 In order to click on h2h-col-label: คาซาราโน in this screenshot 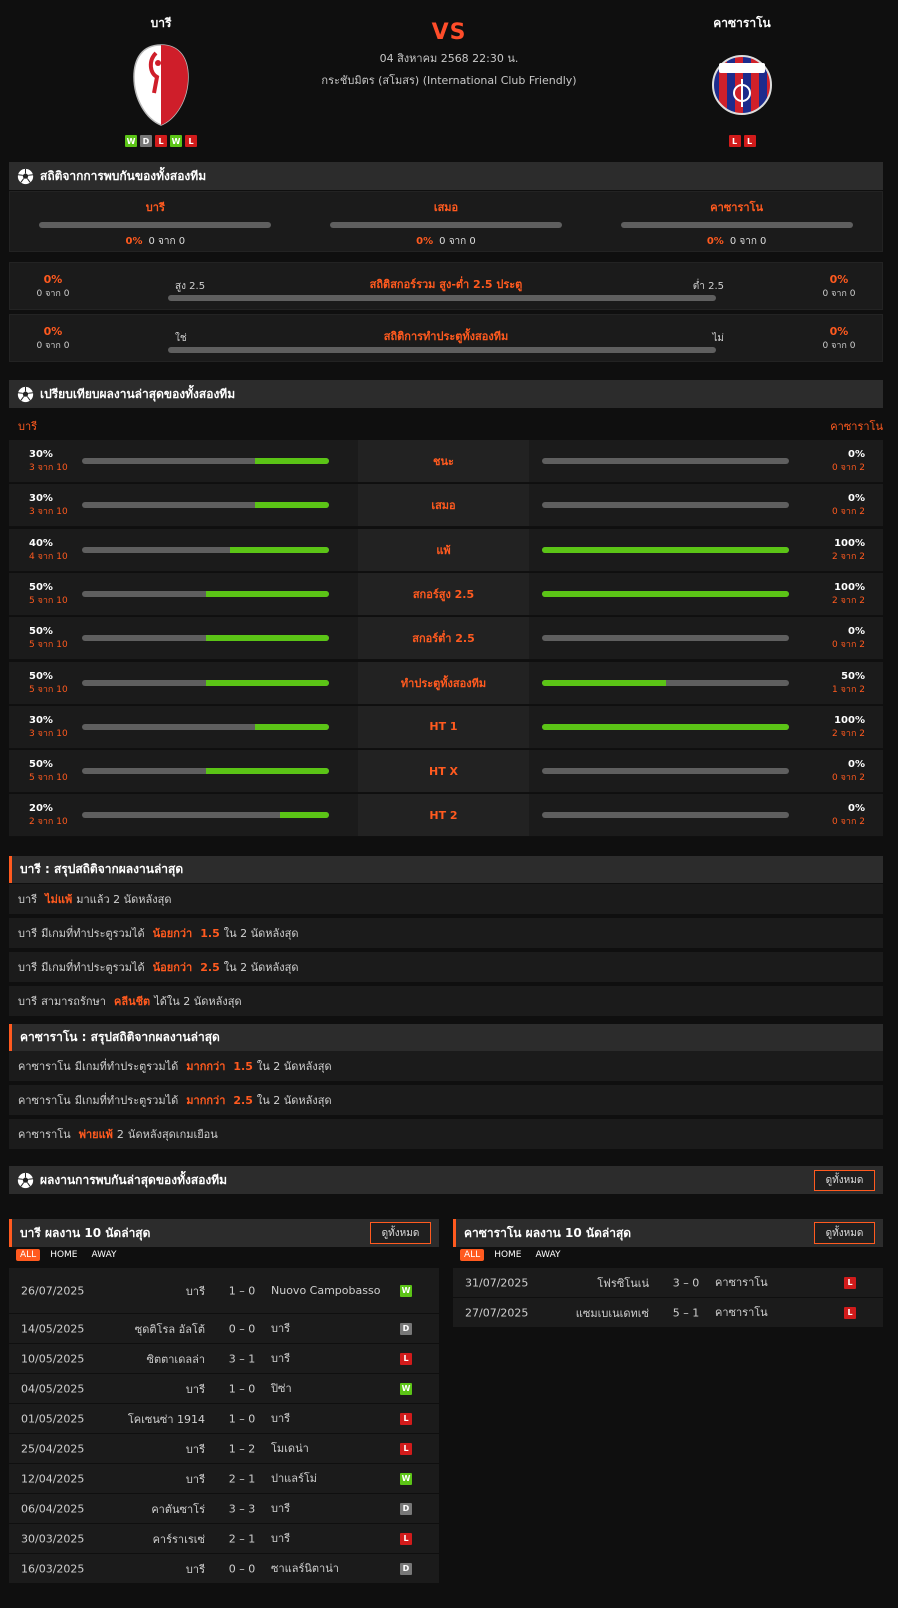, I will do `click(736, 207)`.